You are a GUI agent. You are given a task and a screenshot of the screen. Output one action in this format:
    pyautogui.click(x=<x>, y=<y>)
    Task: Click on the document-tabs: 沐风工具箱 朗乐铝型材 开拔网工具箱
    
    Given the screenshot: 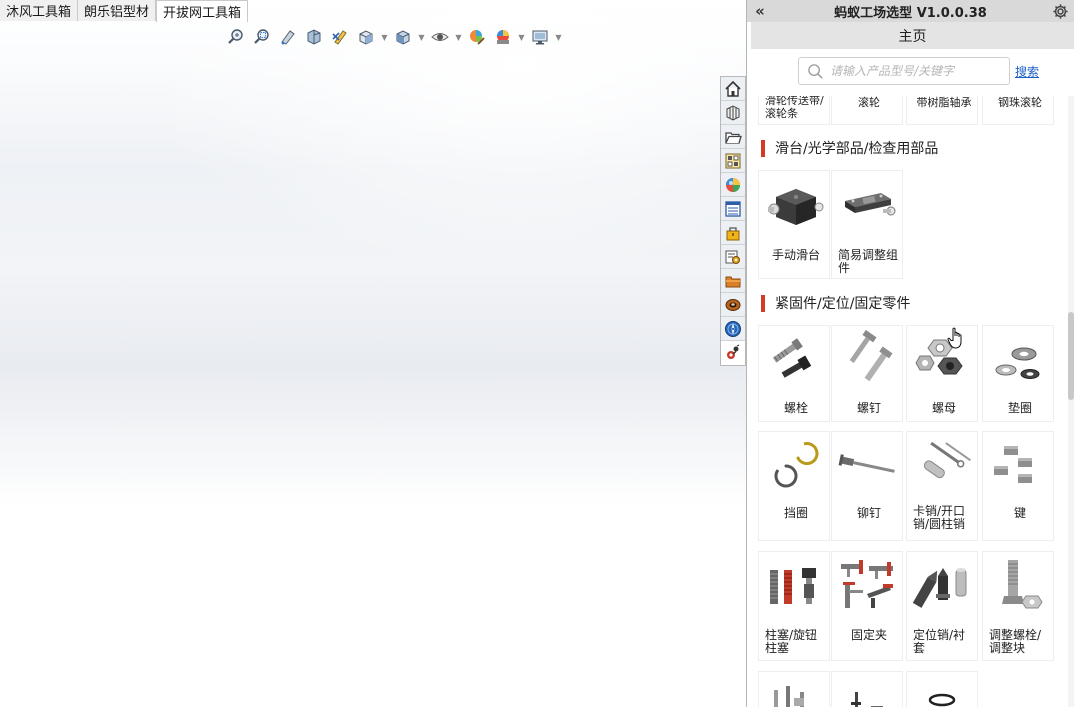 What is the action you would take?
    pyautogui.click(x=124, y=11)
    